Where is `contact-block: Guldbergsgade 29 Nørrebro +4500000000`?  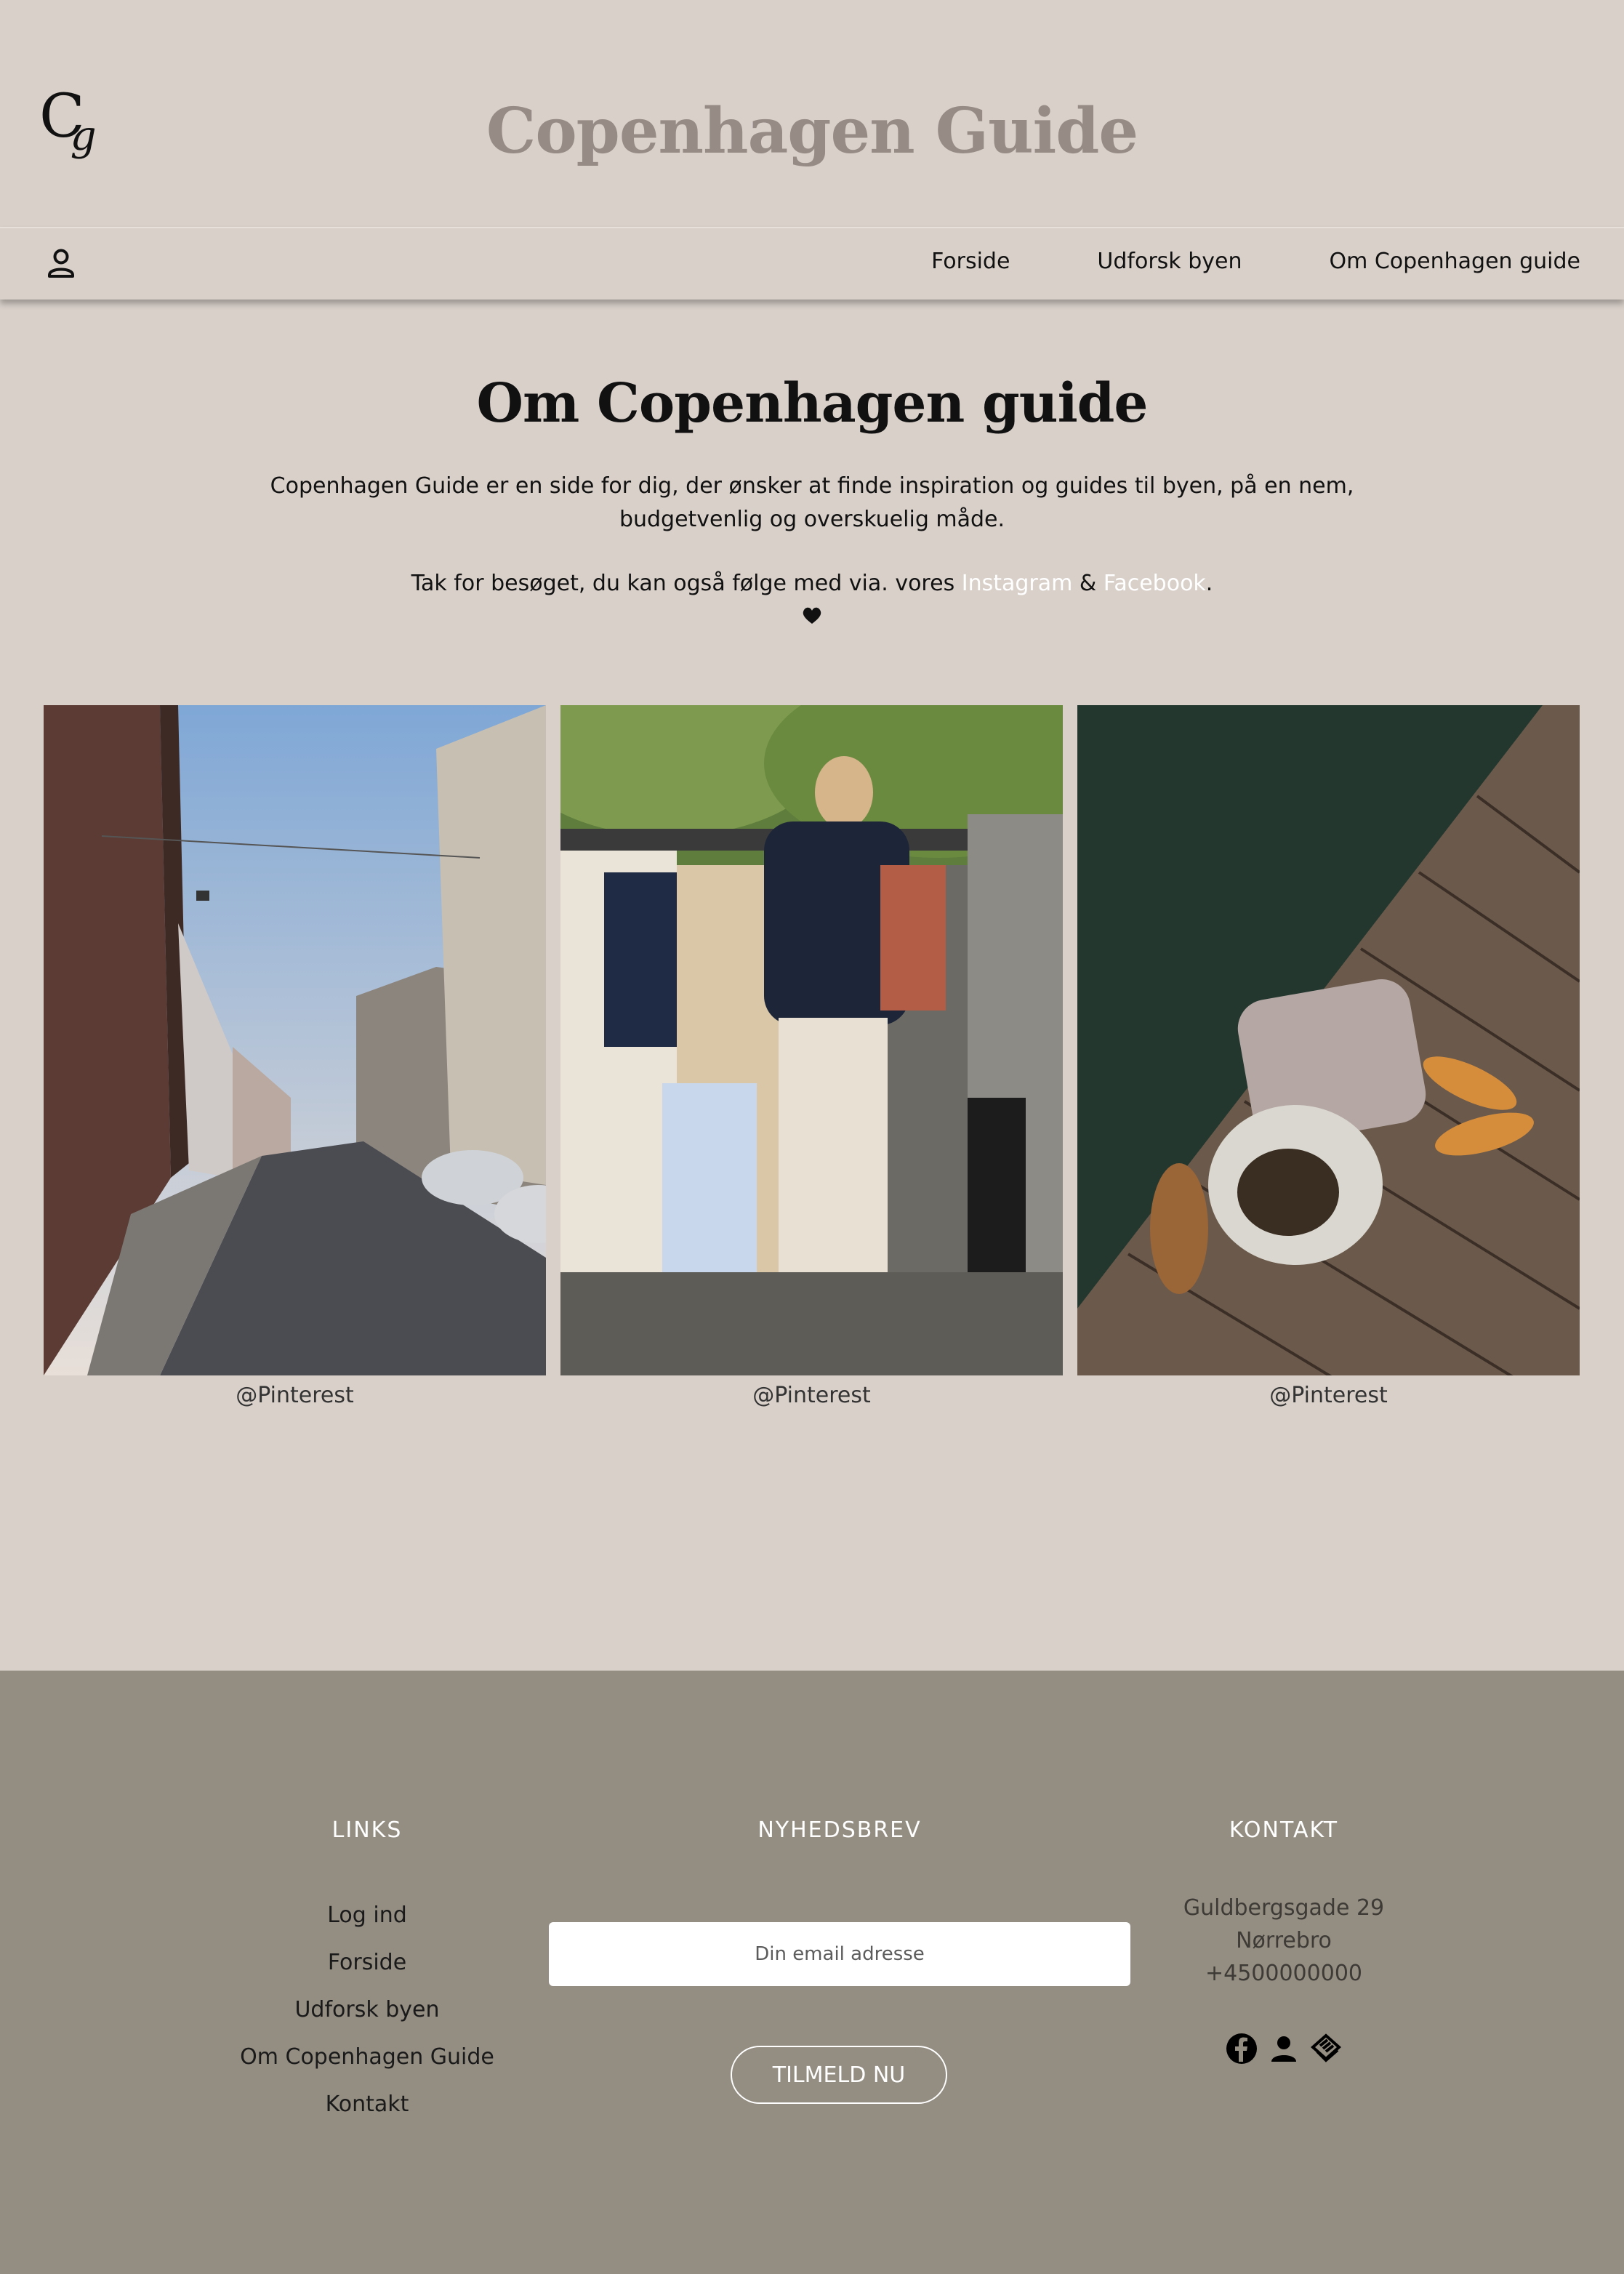
contact-block: Guldbergsgade 29 Nørrebro +4500000000 is located at coordinates (1283, 1941).